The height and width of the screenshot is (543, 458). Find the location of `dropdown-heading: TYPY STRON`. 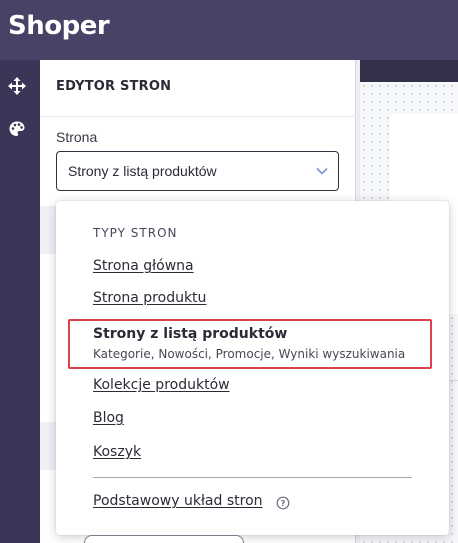

dropdown-heading: TYPY STRON is located at coordinates (135, 233).